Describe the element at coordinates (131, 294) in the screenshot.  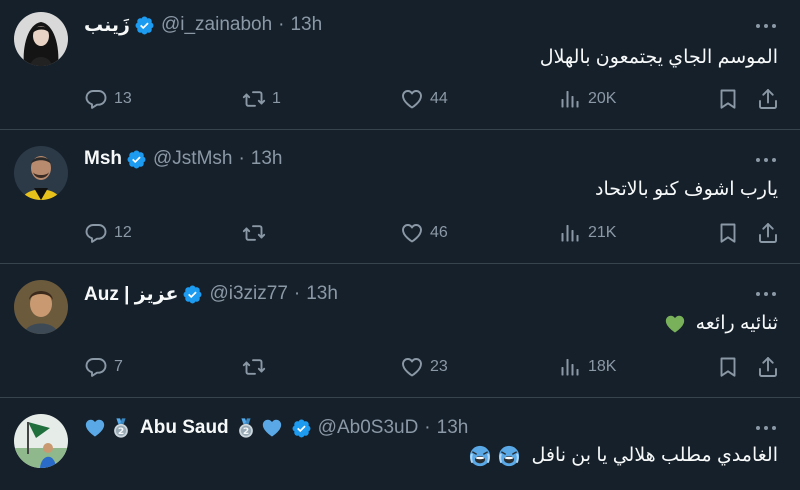
I see `display-name: Auz | عزيز` at that location.